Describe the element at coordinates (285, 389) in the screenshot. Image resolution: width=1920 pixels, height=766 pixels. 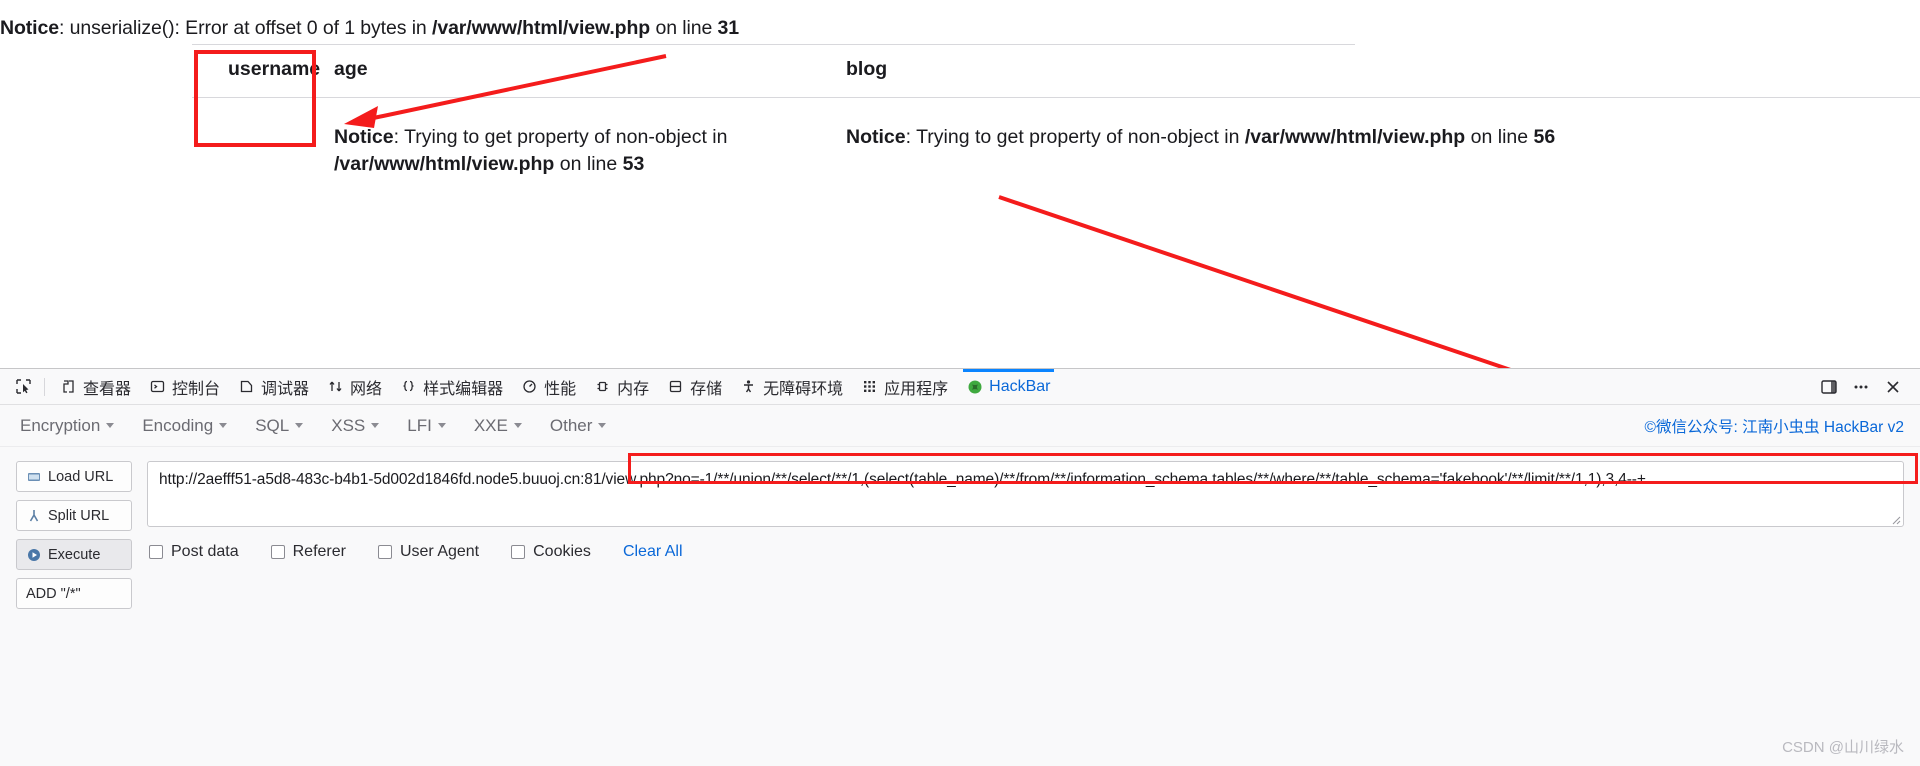
I see `devtools-tab-label: 调试器` at that location.